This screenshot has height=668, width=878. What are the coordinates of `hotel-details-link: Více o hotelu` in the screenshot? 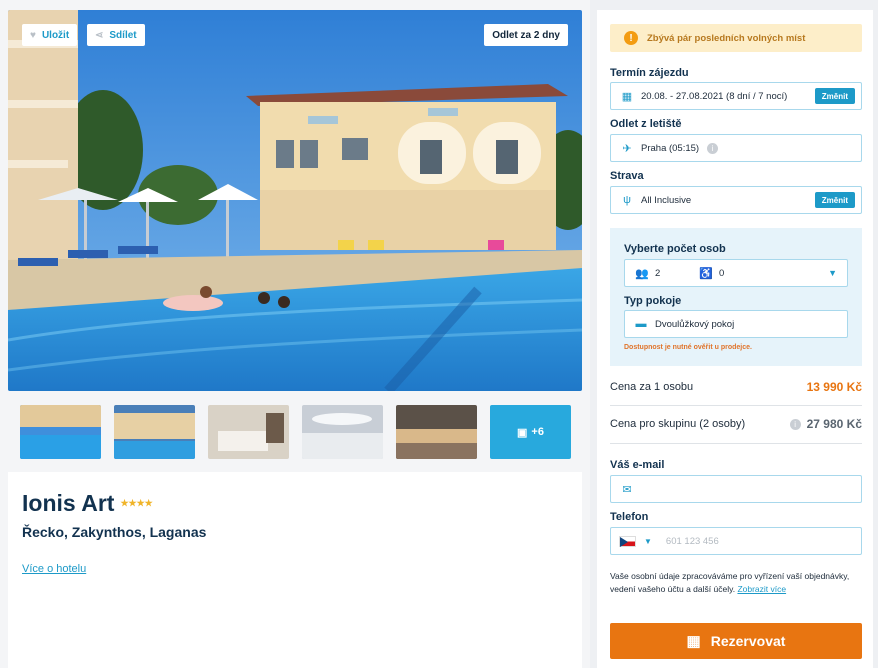 It's located at (54, 569).